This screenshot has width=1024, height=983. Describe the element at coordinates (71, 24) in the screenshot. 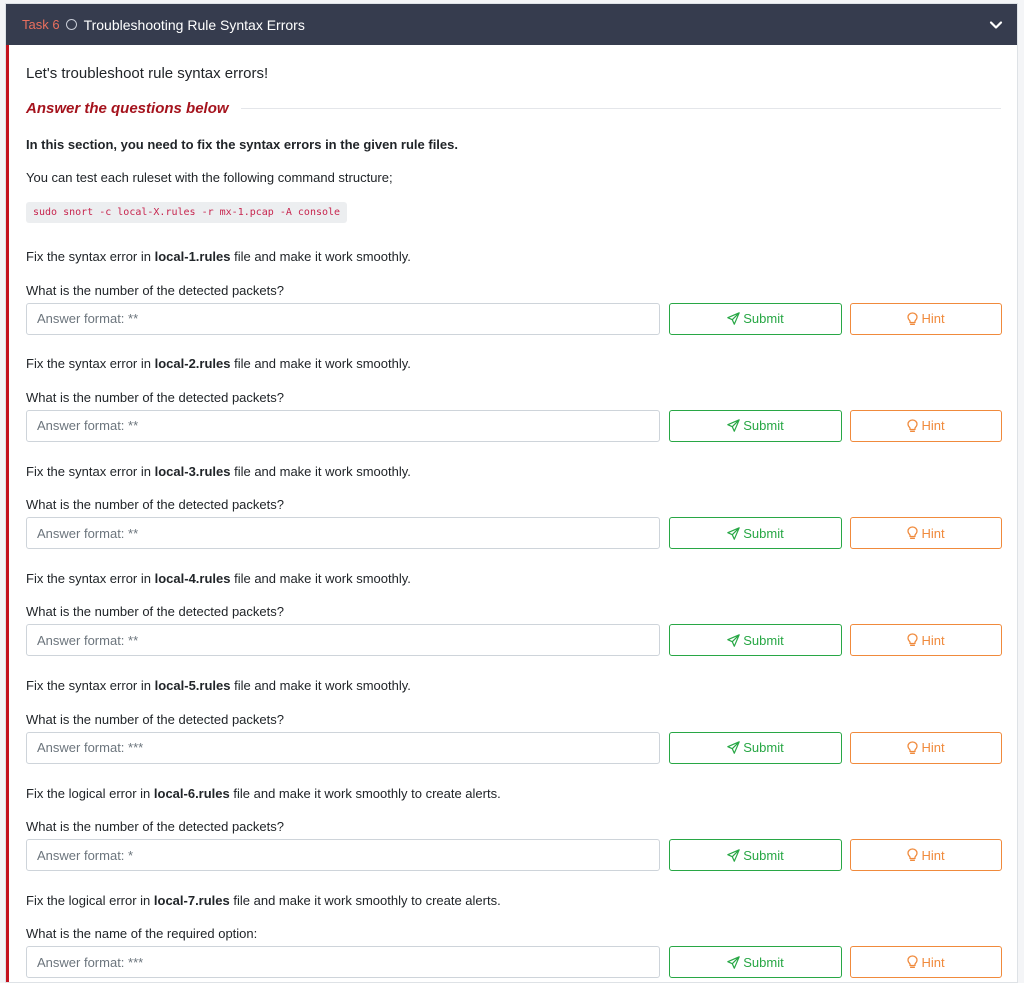

I see `task-status-circle-icon` at that location.